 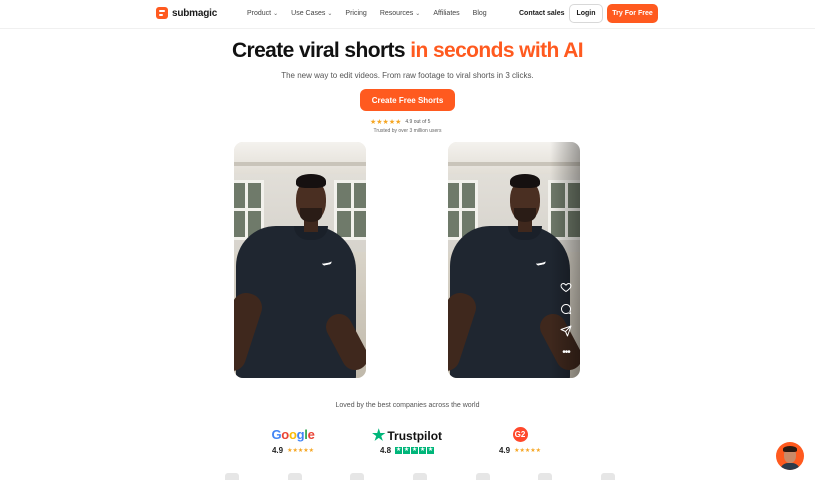 I want to click on trustpilot-review: ★ Trustpilot 4.8 ★ ★ ★ ★ ★, so click(x=407, y=441).